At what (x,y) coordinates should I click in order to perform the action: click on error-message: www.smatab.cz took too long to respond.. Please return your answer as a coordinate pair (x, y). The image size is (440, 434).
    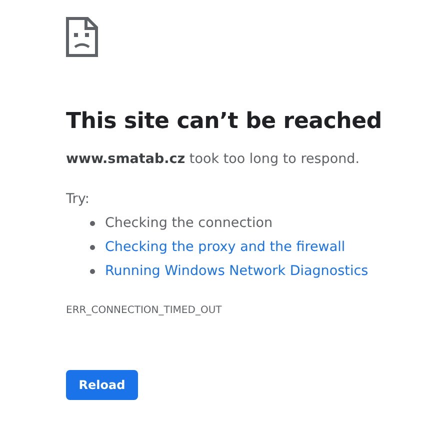
    Looking at the image, I should click on (213, 159).